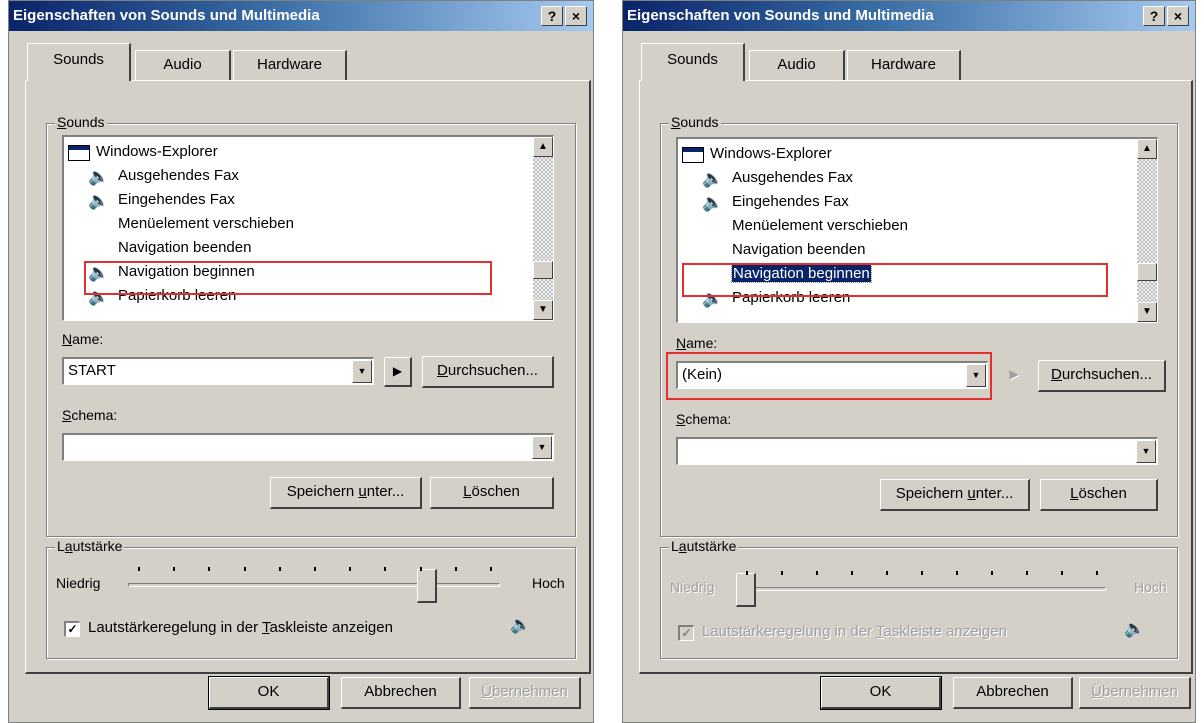  Describe the element at coordinates (218, 371) in the screenshot. I see `name-combo: START ▼` at that location.